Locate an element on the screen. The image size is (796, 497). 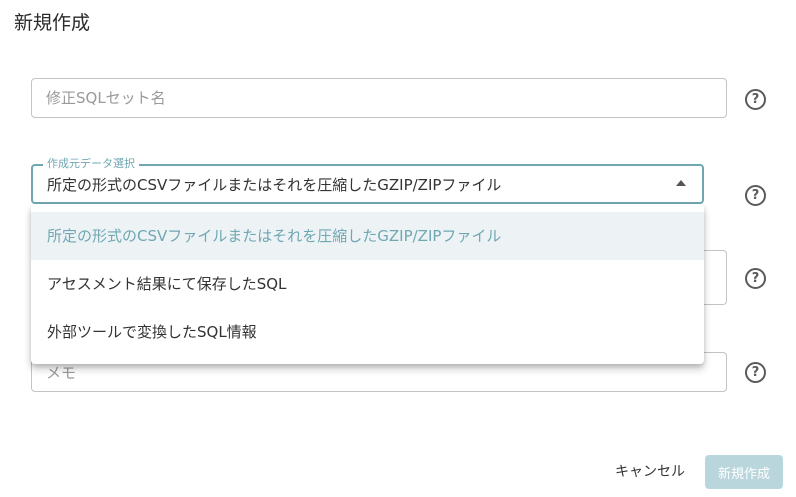
create-button: 新規作成 is located at coordinates (744, 472).